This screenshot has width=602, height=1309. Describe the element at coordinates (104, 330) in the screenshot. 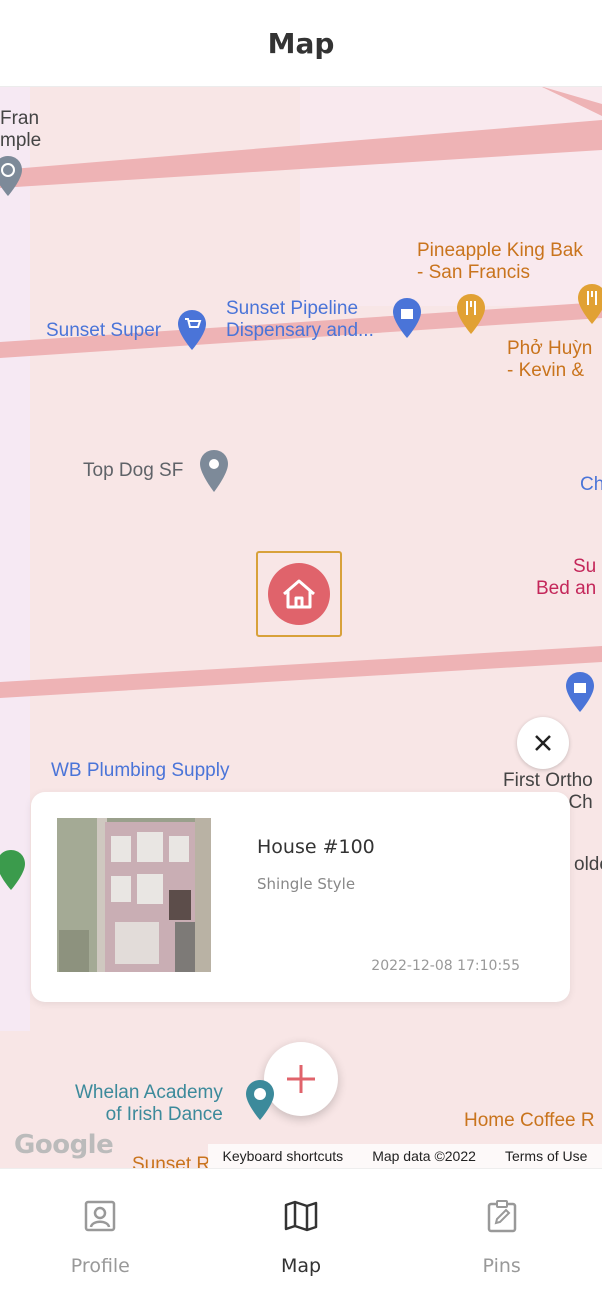

I see `map-label-sunset-super: Sunset Super` at that location.